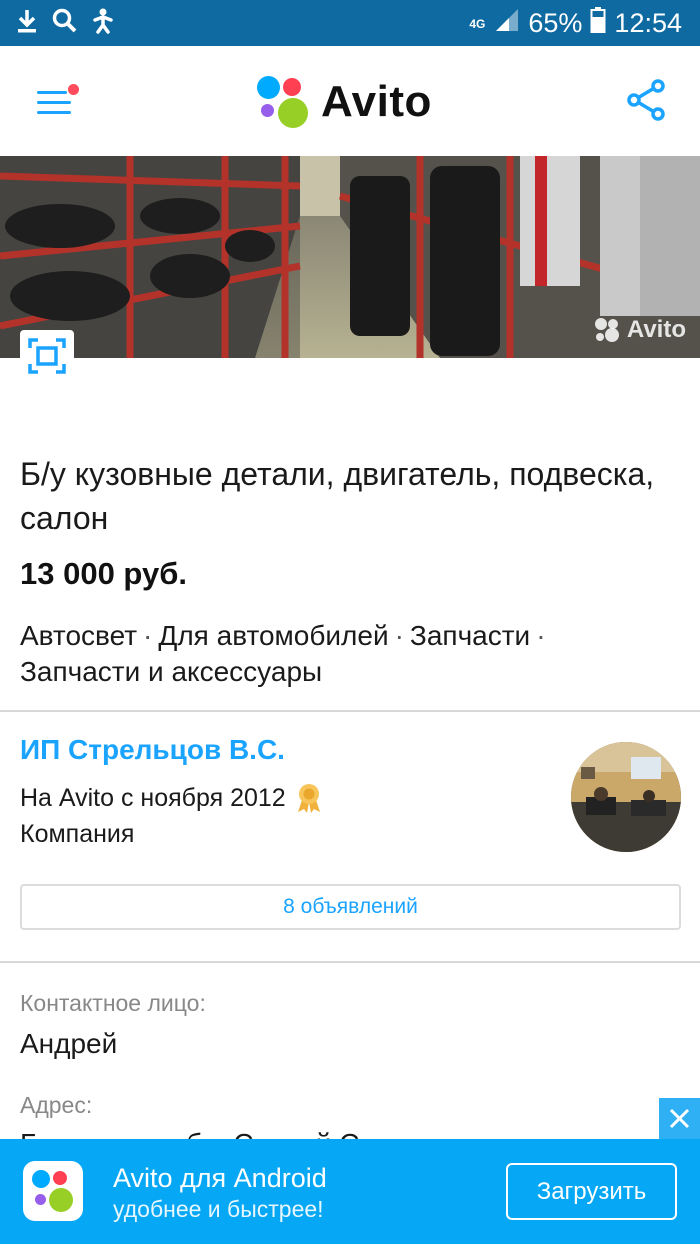  What do you see at coordinates (477, 23) in the screenshot?
I see `network-type: 4G` at bounding box center [477, 23].